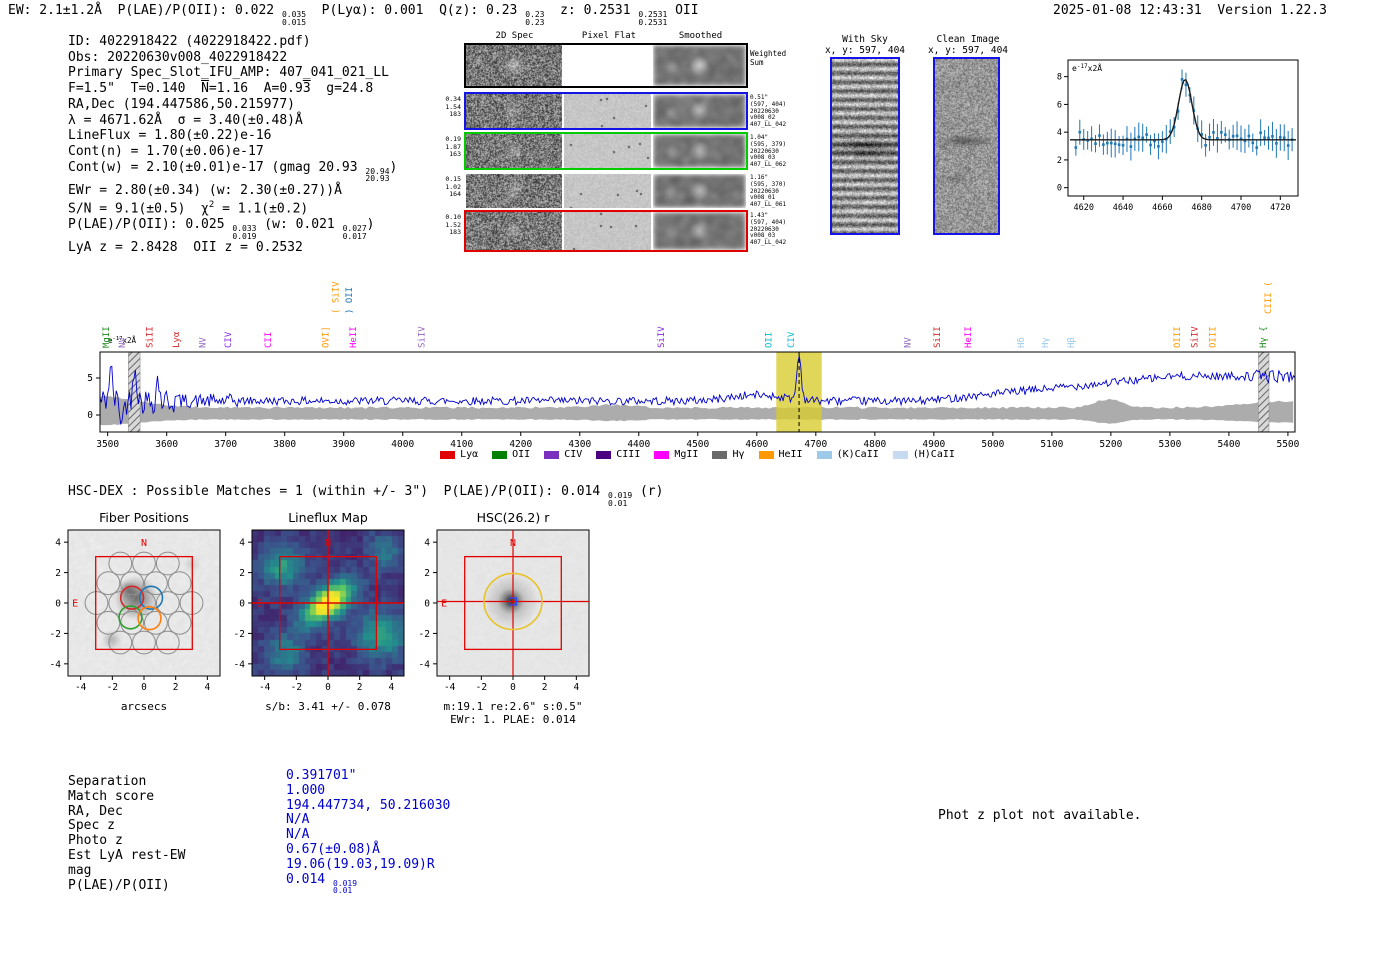 This screenshot has height=953, width=1400. Describe the element at coordinates (81, 687) in the screenshot. I see `x-tick-label: -4` at that location.